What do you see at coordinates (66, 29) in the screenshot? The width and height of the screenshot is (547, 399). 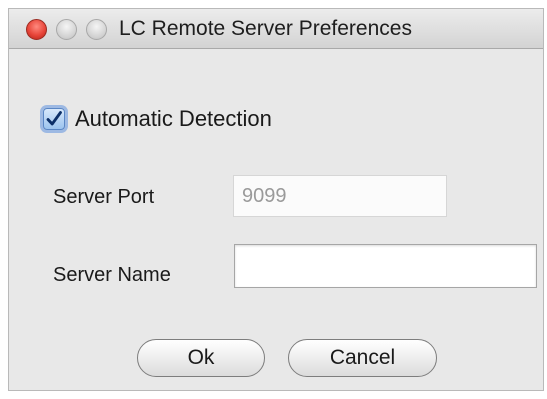 I see `minimize-window-button` at bounding box center [66, 29].